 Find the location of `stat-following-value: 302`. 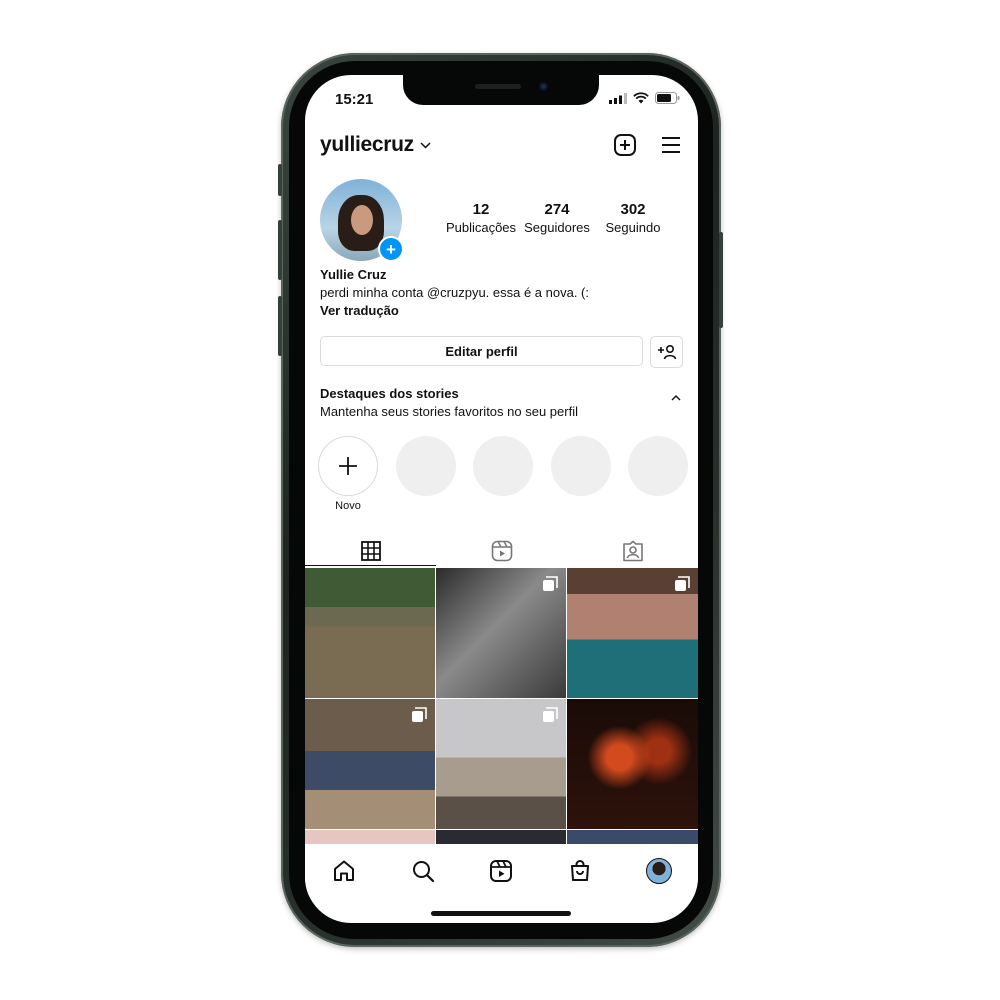

stat-following-value: 302 is located at coordinates (633, 209).